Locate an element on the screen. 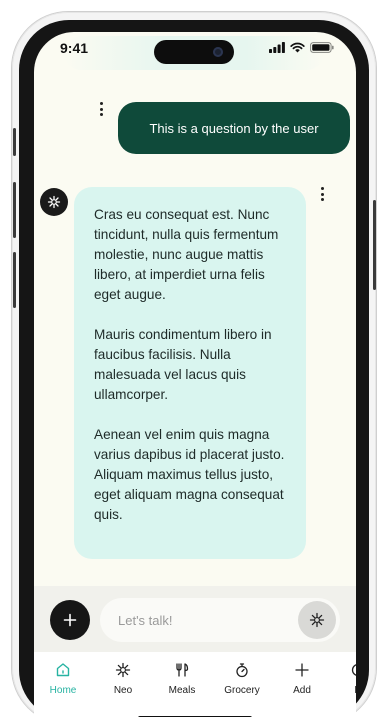 The image size is (390, 717). nav-item-more: H is located at coordinates (344, 679).